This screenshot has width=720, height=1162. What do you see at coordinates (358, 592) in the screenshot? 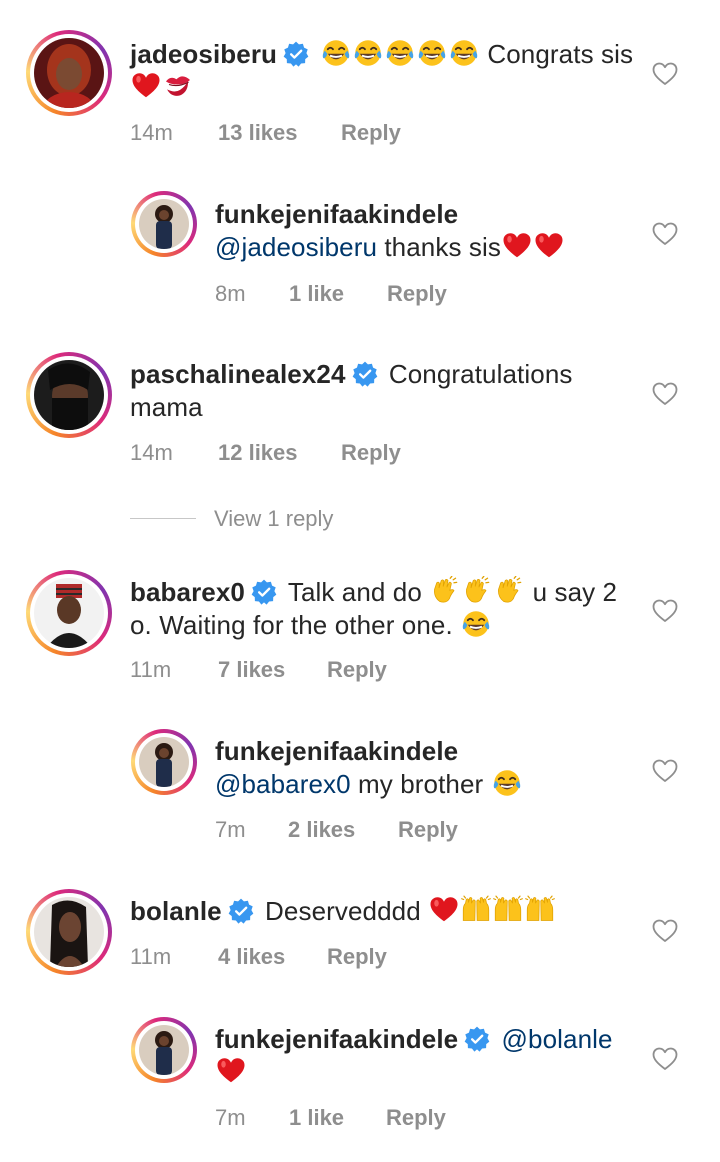
I see `comment-body: Talk and do` at bounding box center [358, 592].